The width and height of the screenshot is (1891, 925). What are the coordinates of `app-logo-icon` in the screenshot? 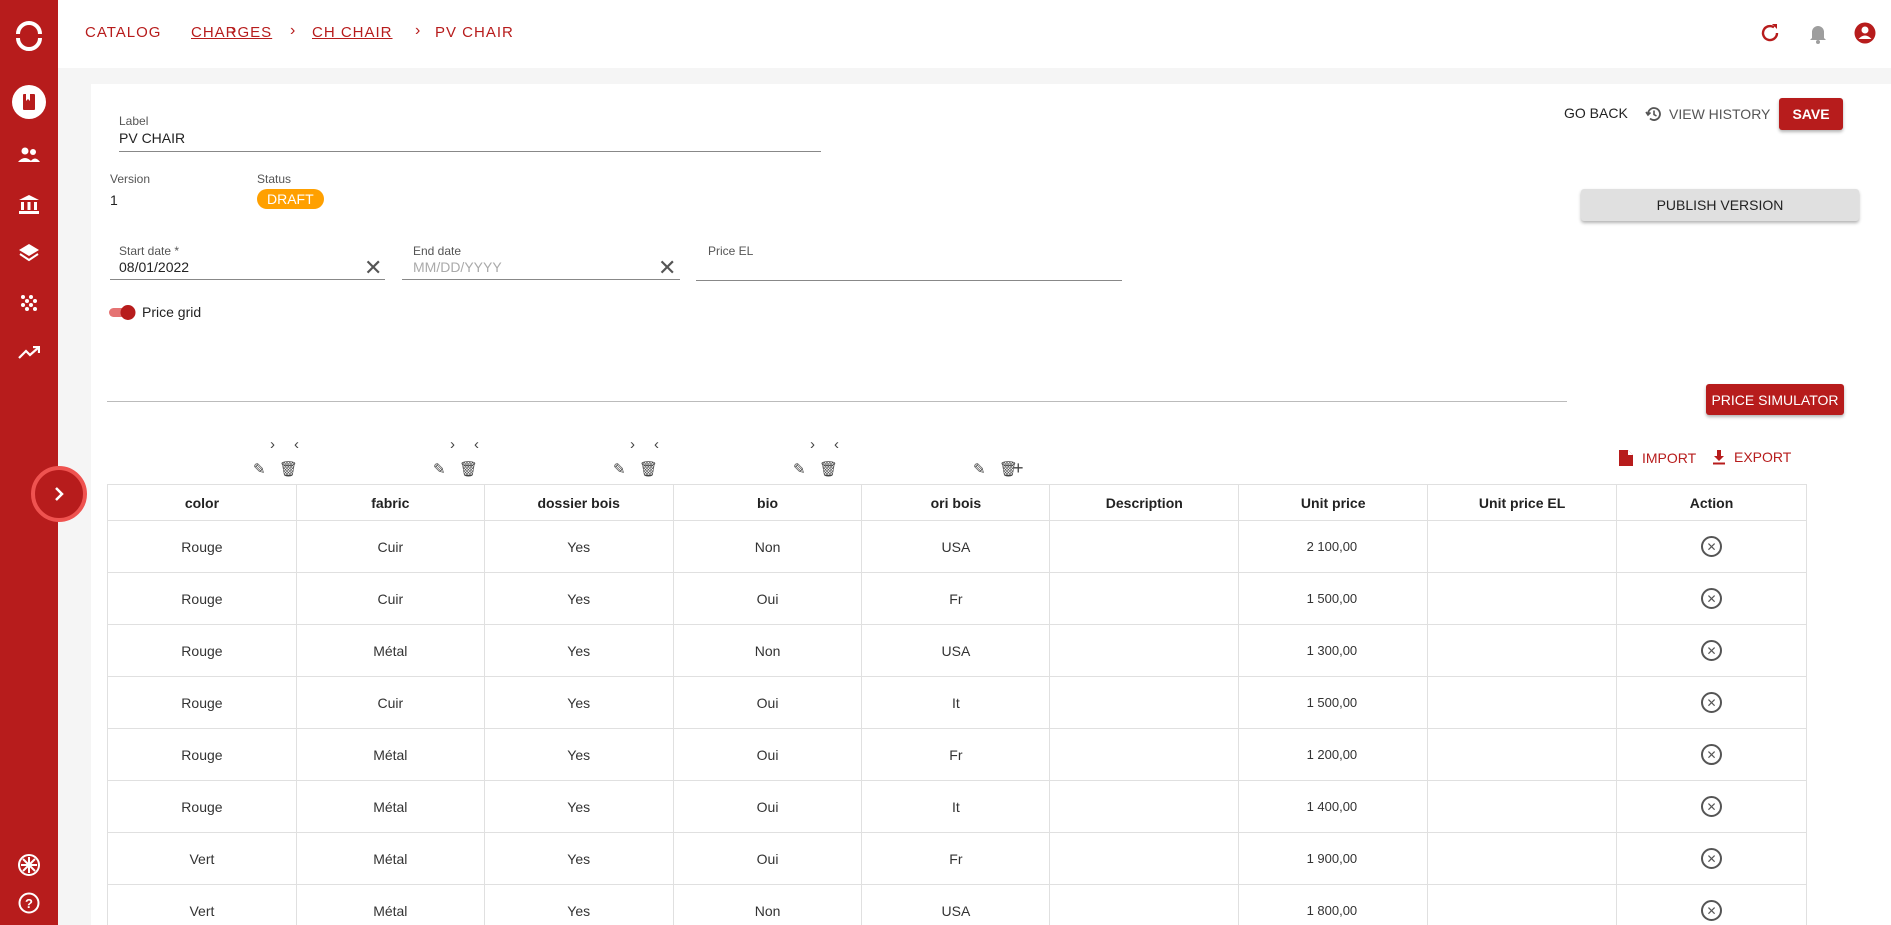 It's located at (29, 36).